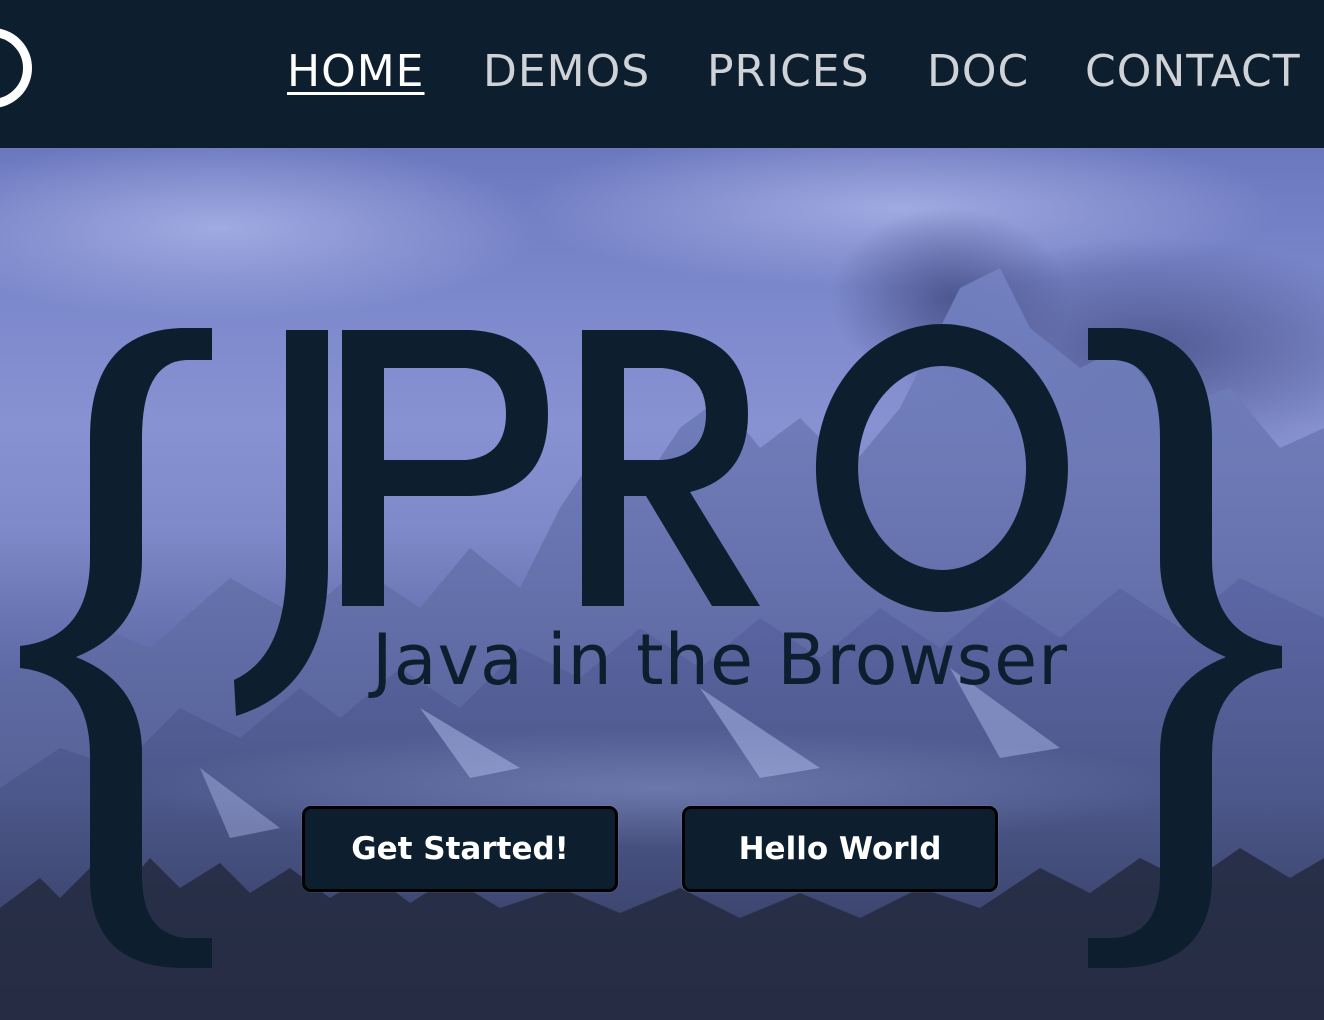 This screenshot has width=1324, height=1020. I want to click on ring-logo-icon, so click(16, 68).